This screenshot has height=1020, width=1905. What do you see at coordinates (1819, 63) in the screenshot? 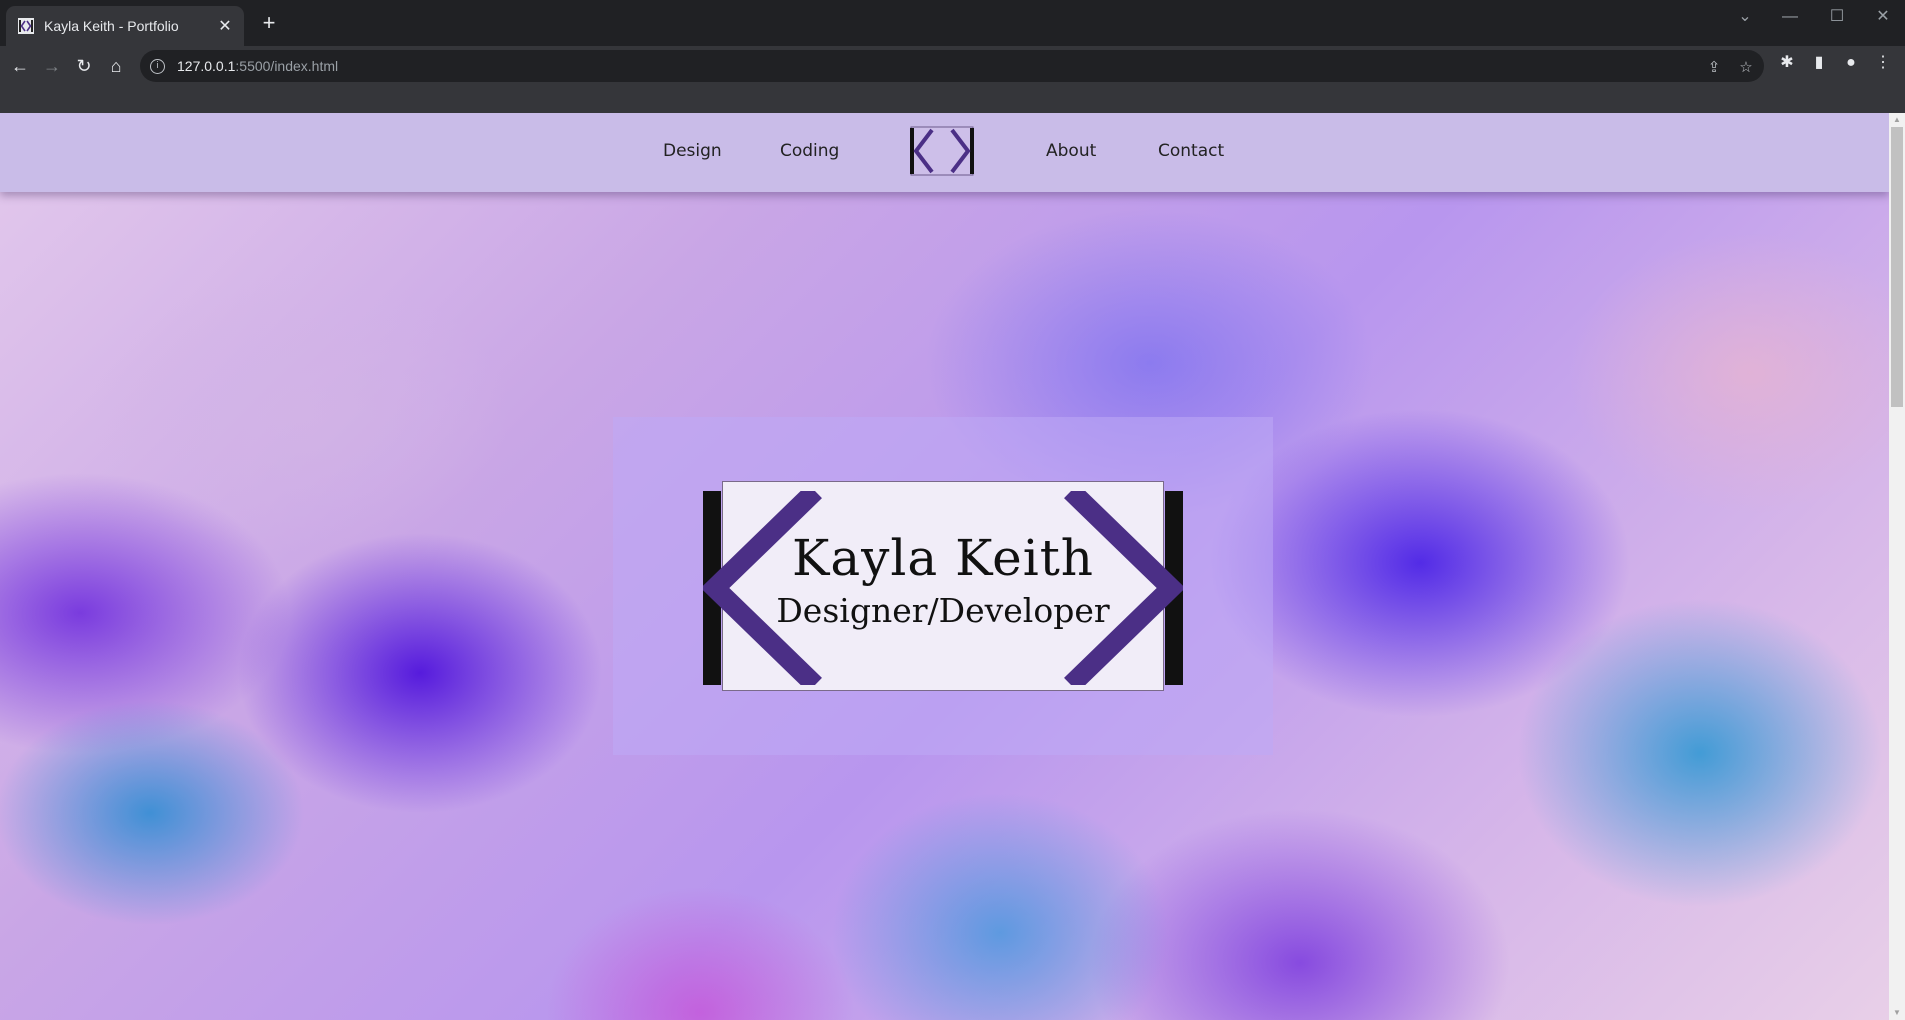
I see `side-panel-icon: ▮` at bounding box center [1819, 63].